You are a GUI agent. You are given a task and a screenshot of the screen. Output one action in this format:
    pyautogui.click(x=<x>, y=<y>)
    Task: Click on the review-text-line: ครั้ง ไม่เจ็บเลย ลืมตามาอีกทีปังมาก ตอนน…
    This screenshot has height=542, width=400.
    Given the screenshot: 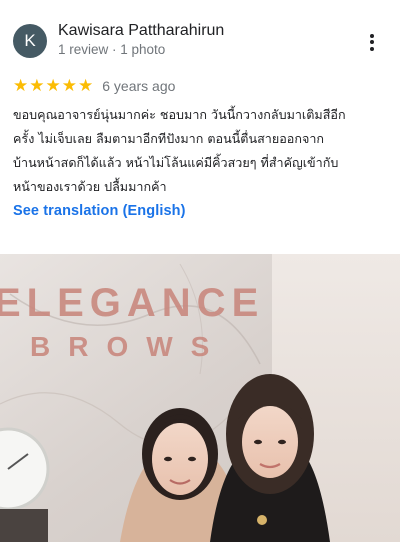 What is the action you would take?
    pyautogui.click(x=169, y=138)
    